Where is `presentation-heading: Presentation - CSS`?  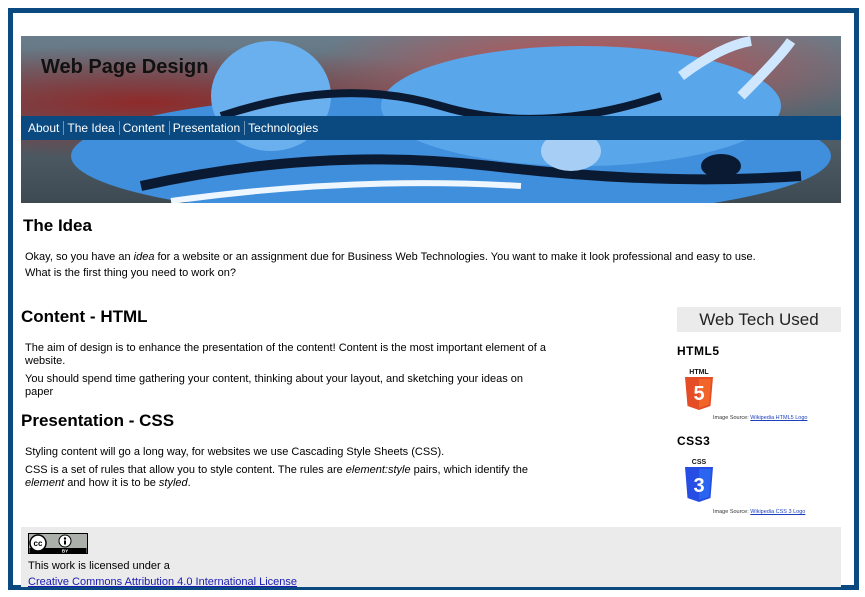 presentation-heading: Presentation - CSS is located at coordinates (98, 420).